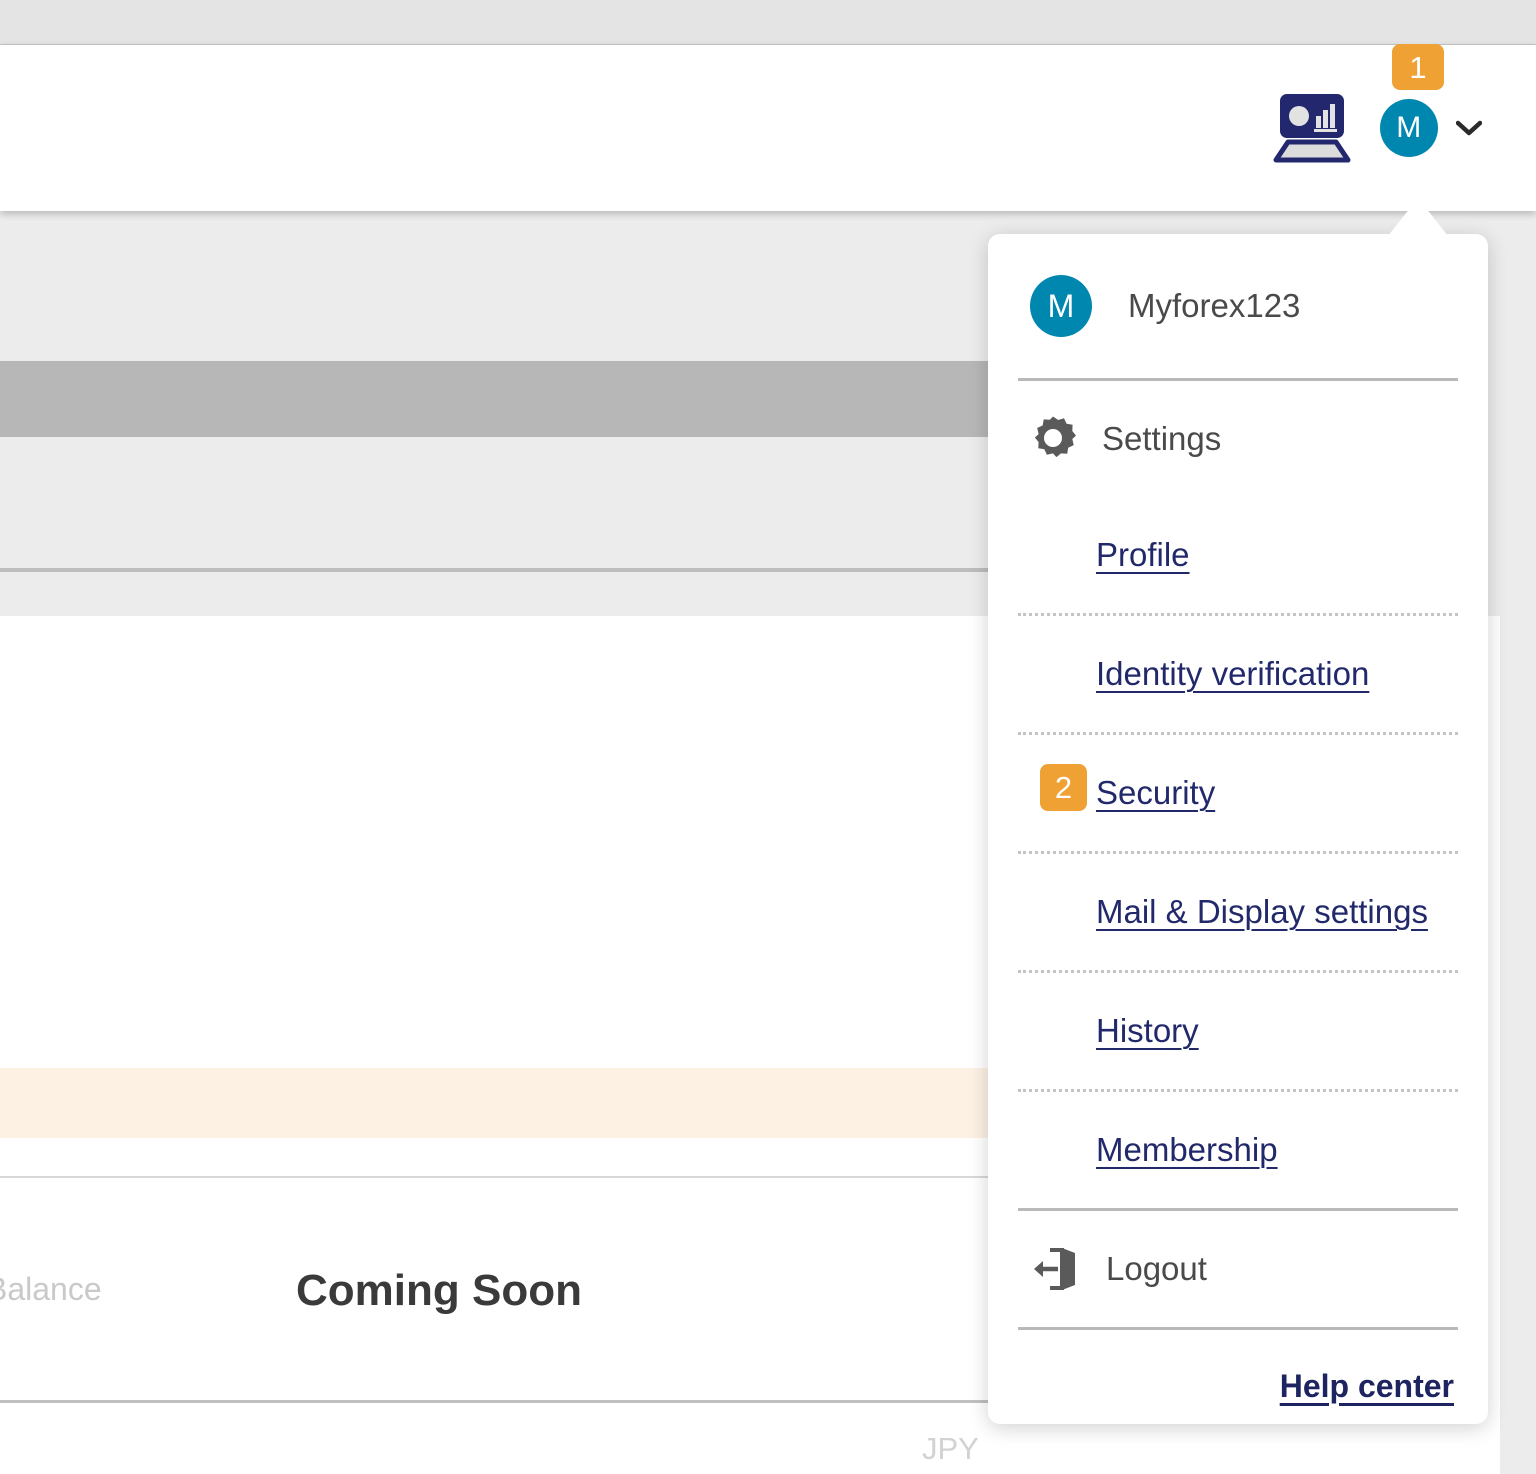 The image size is (1536, 1474). I want to click on dropdown-item-profile: Profile, so click(1238, 555).